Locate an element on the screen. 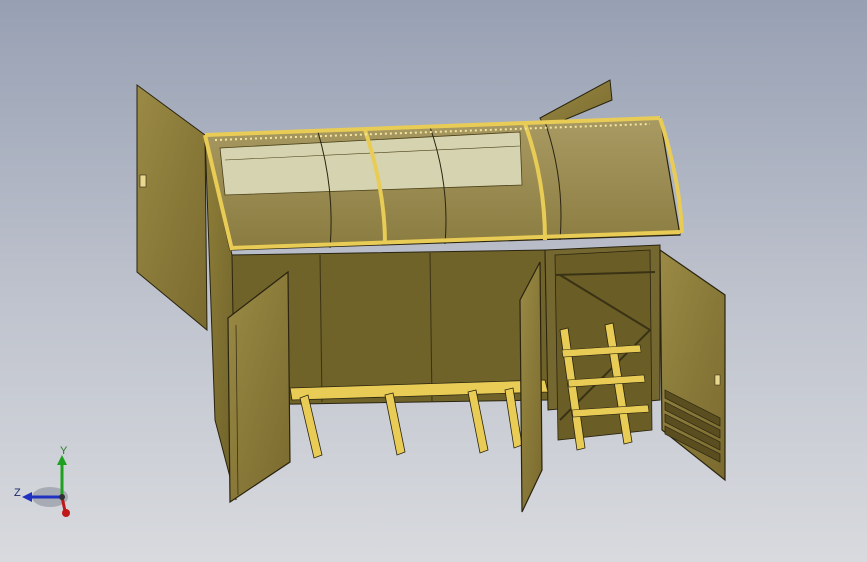  z-axis-label: Z is located at coordinates (17, 493).